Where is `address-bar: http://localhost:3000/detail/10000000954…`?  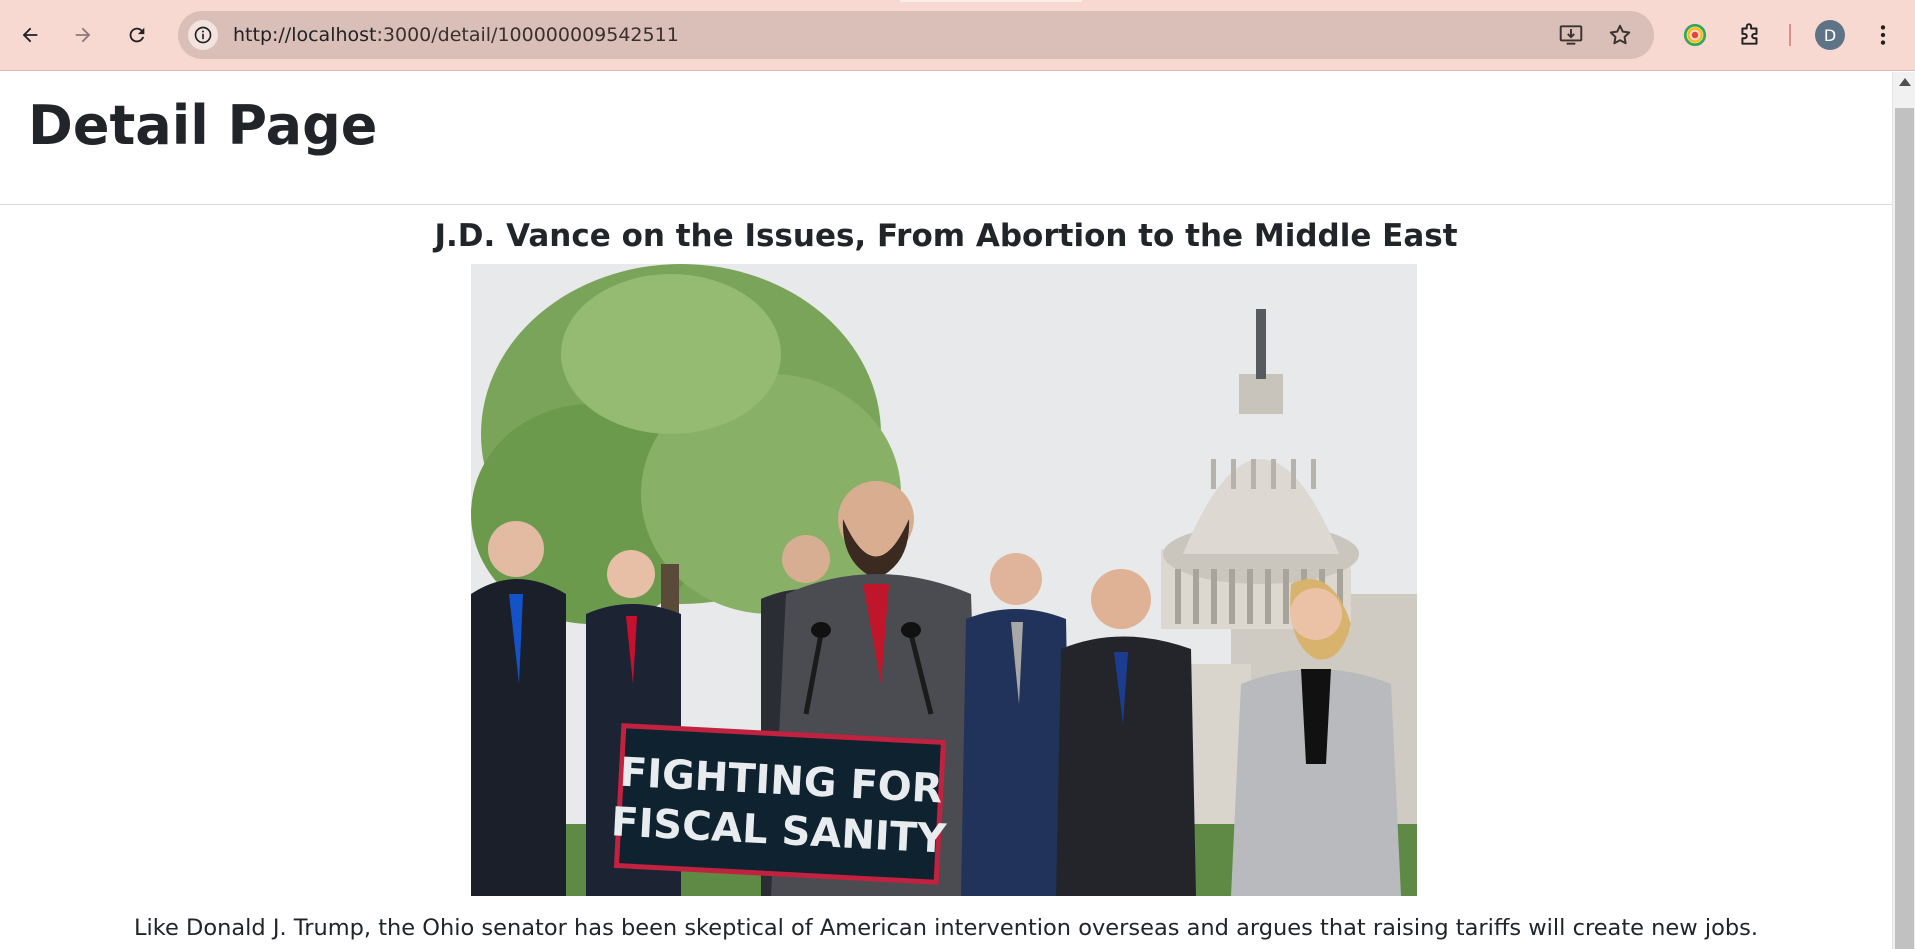
address-bar: http://localhost:3000/detail/10000000954… is located at coordinates (916, 35).